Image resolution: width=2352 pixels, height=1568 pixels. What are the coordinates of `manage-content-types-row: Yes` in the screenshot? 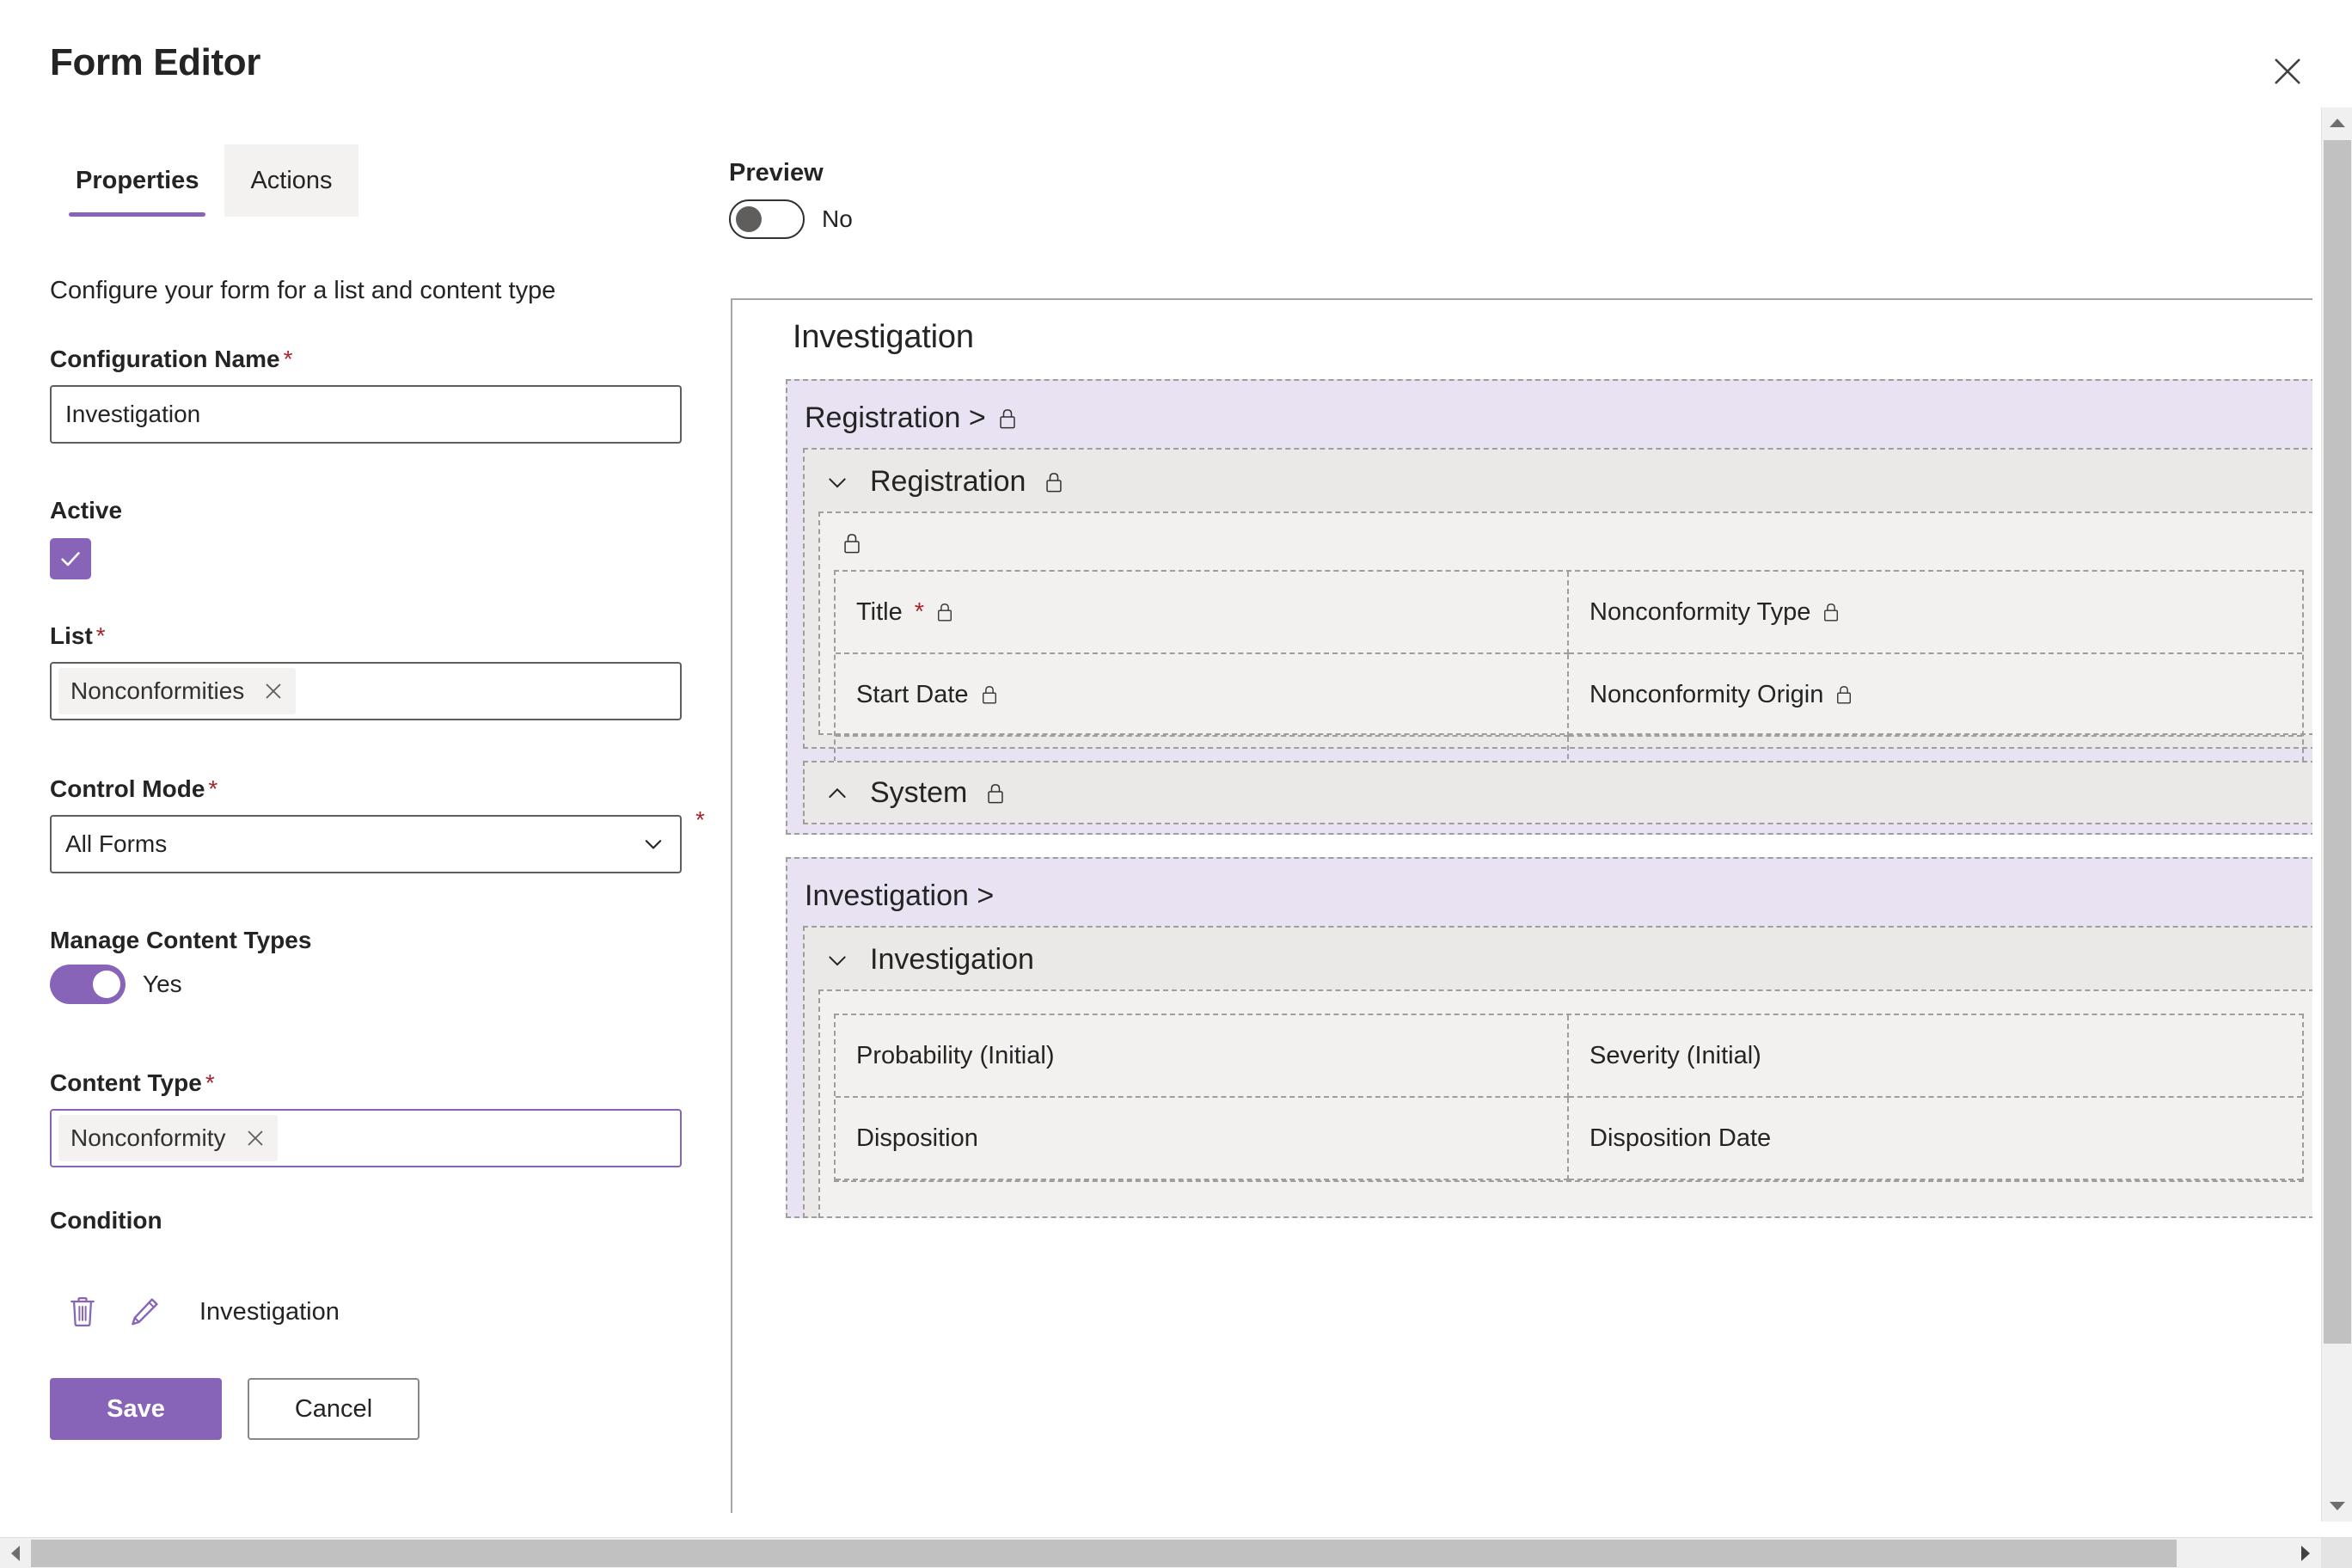 It's located at (116, 985).